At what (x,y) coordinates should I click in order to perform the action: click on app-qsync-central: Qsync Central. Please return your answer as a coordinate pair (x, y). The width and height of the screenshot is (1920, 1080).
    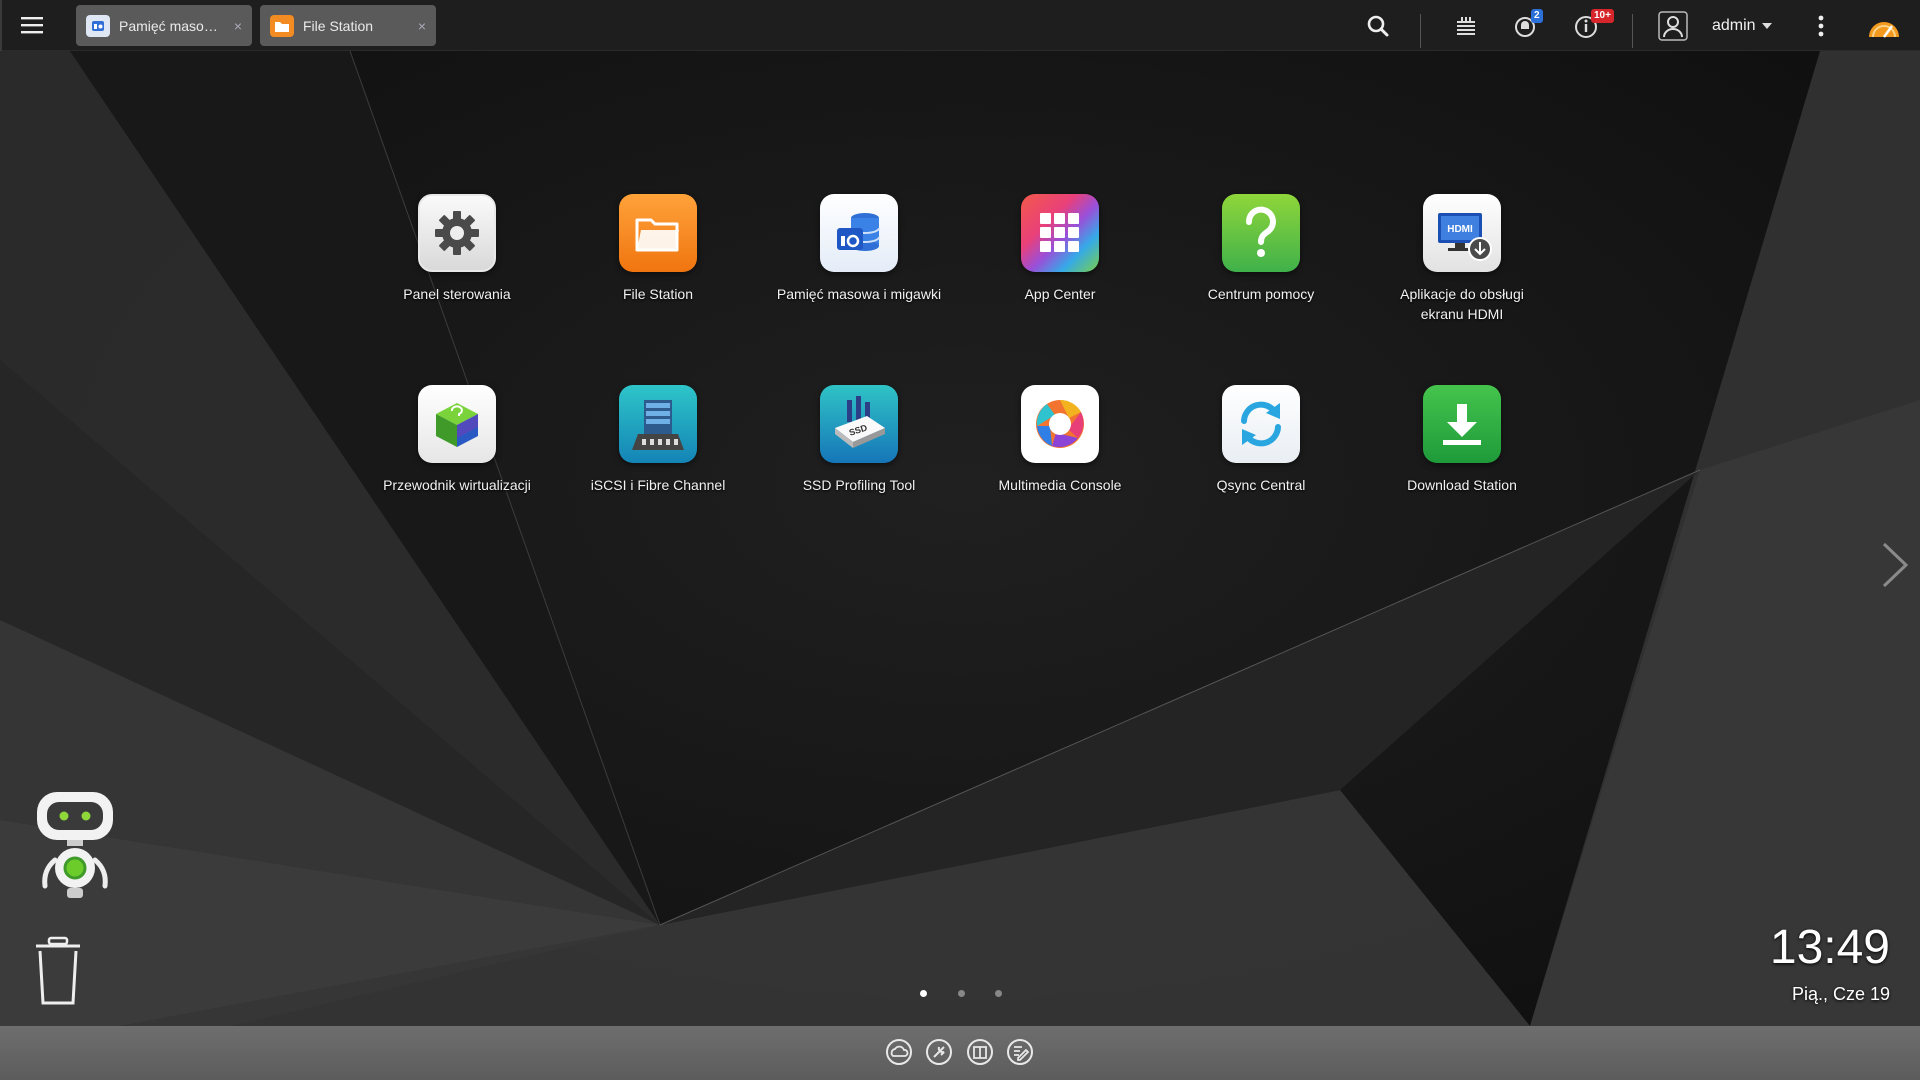
    Looking at the image, I should click on (1261, 440).